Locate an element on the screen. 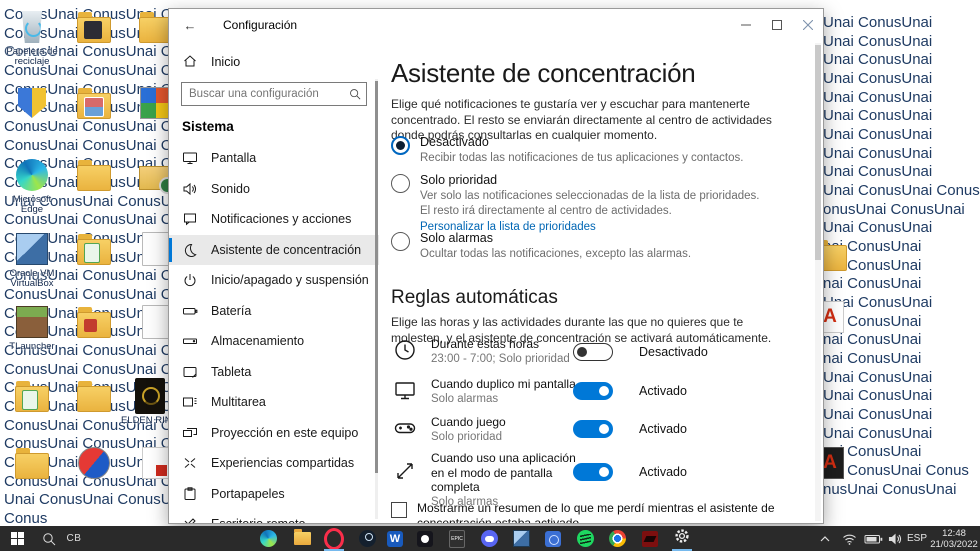  close-button is located at coordinates (807, 25).